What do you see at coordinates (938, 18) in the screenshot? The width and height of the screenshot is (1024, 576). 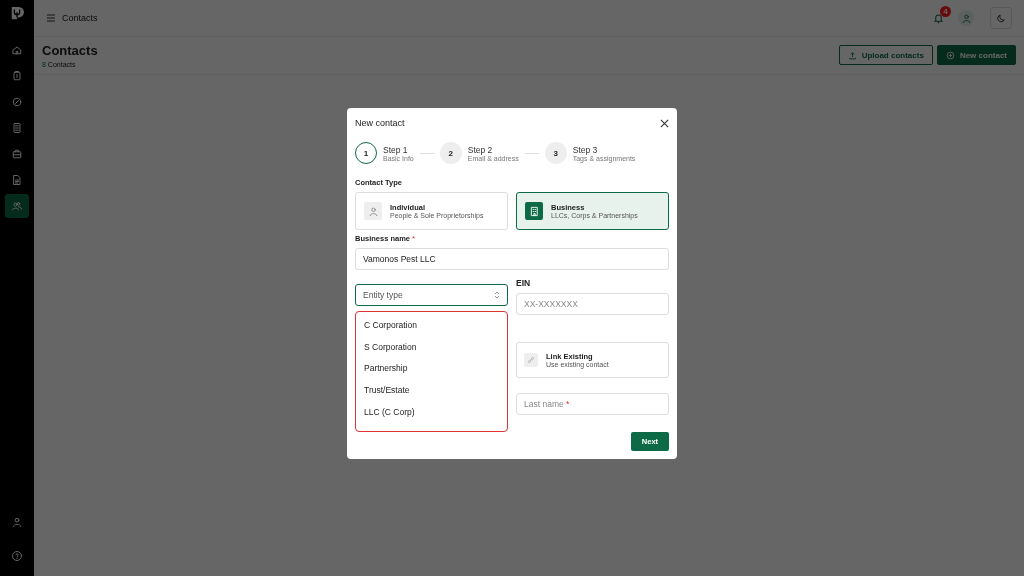 I see `bell-icon` at bounding box center [938, 18].